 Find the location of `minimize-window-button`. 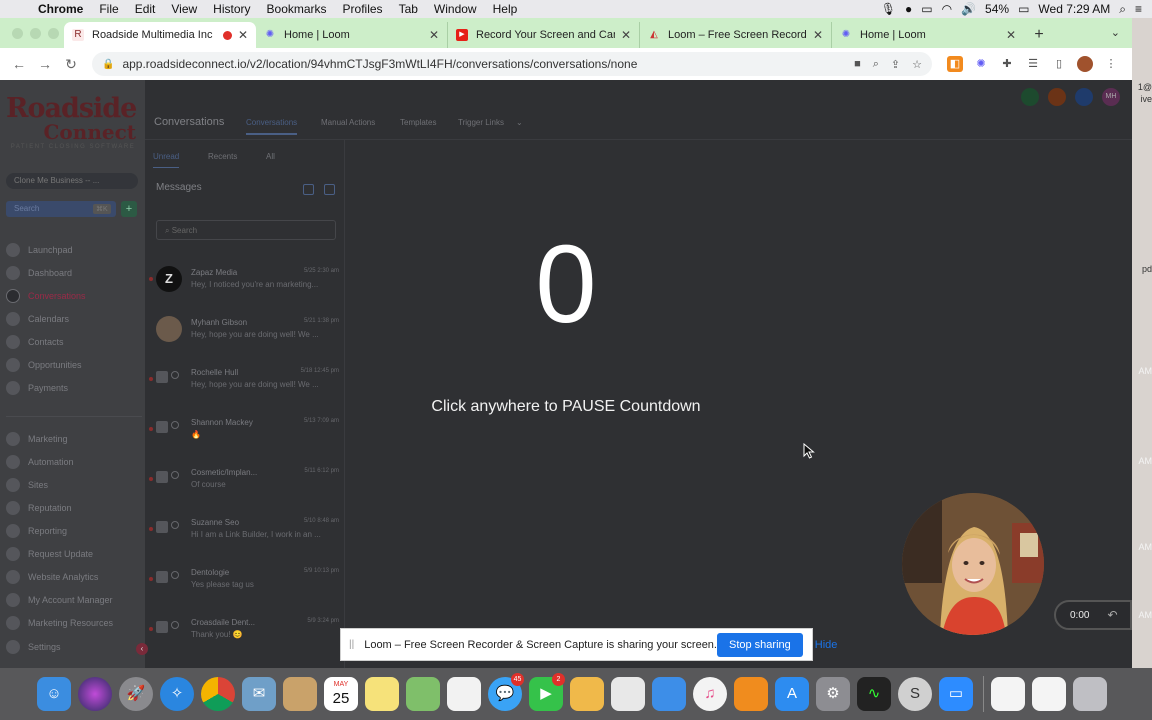

minimize-window-button is located at coordinates (35, 33).